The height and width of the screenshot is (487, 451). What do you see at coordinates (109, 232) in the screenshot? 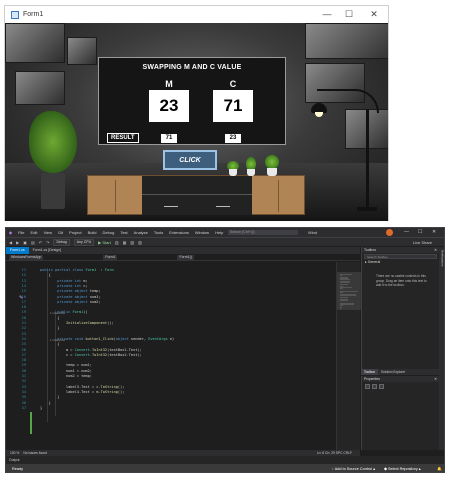
I see `menu-debug: Debug` at bounding box center [109, 232].